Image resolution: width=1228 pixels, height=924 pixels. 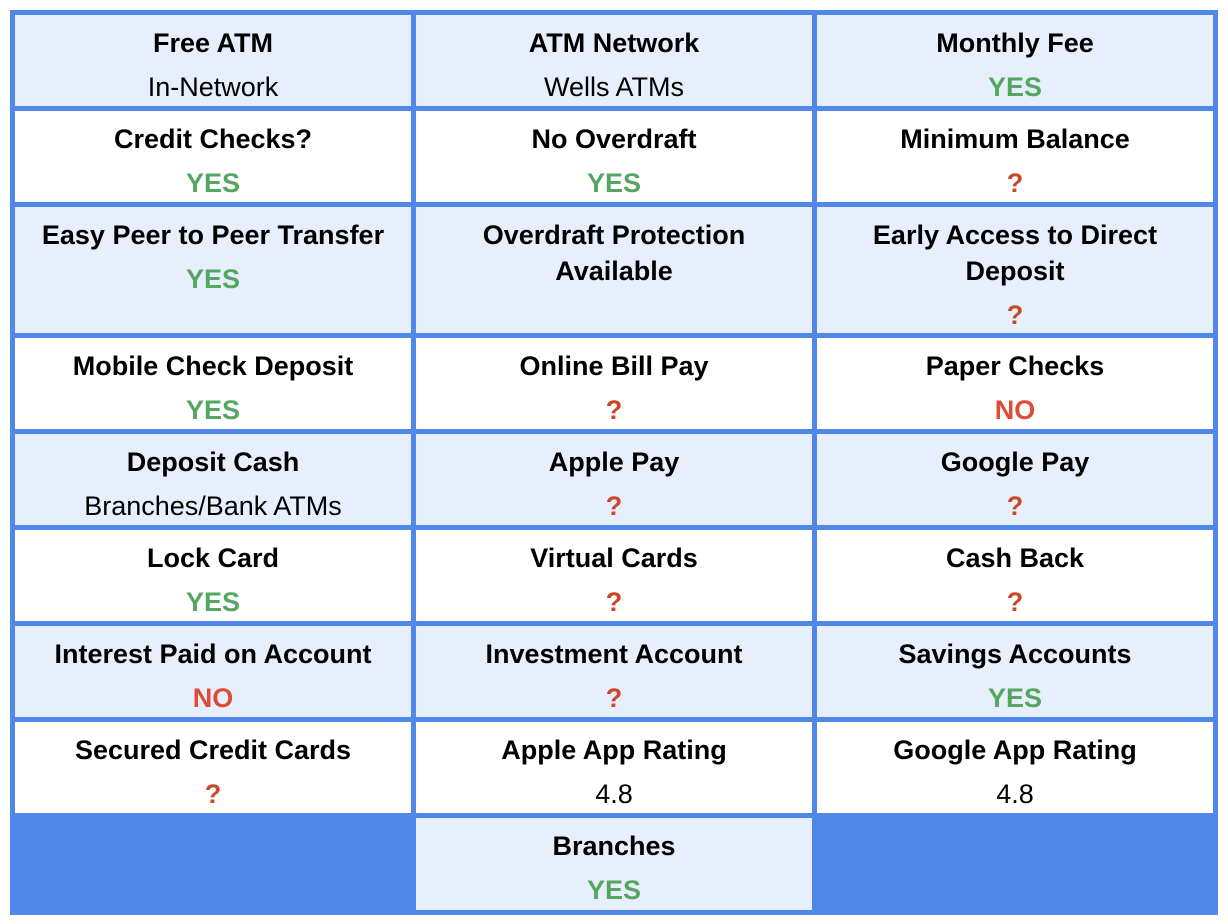 What do you see at coordinates (614, 383) in the screenshot?
I see `feature-cell-online-bill-pay: Online Bill Pay ?` at bounding box center [614, 383].